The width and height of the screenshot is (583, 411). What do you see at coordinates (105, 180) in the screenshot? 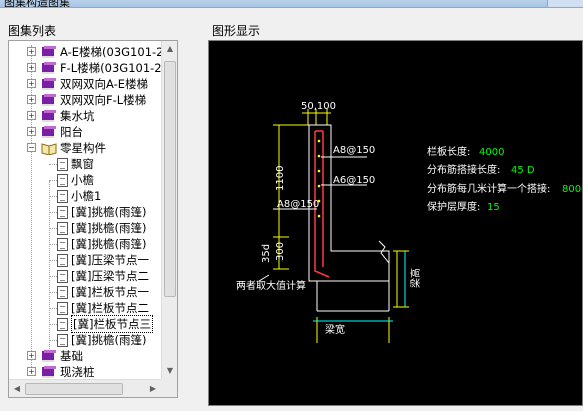
I see `tree-child-item: 小檐` at bounding box center [105, 180].